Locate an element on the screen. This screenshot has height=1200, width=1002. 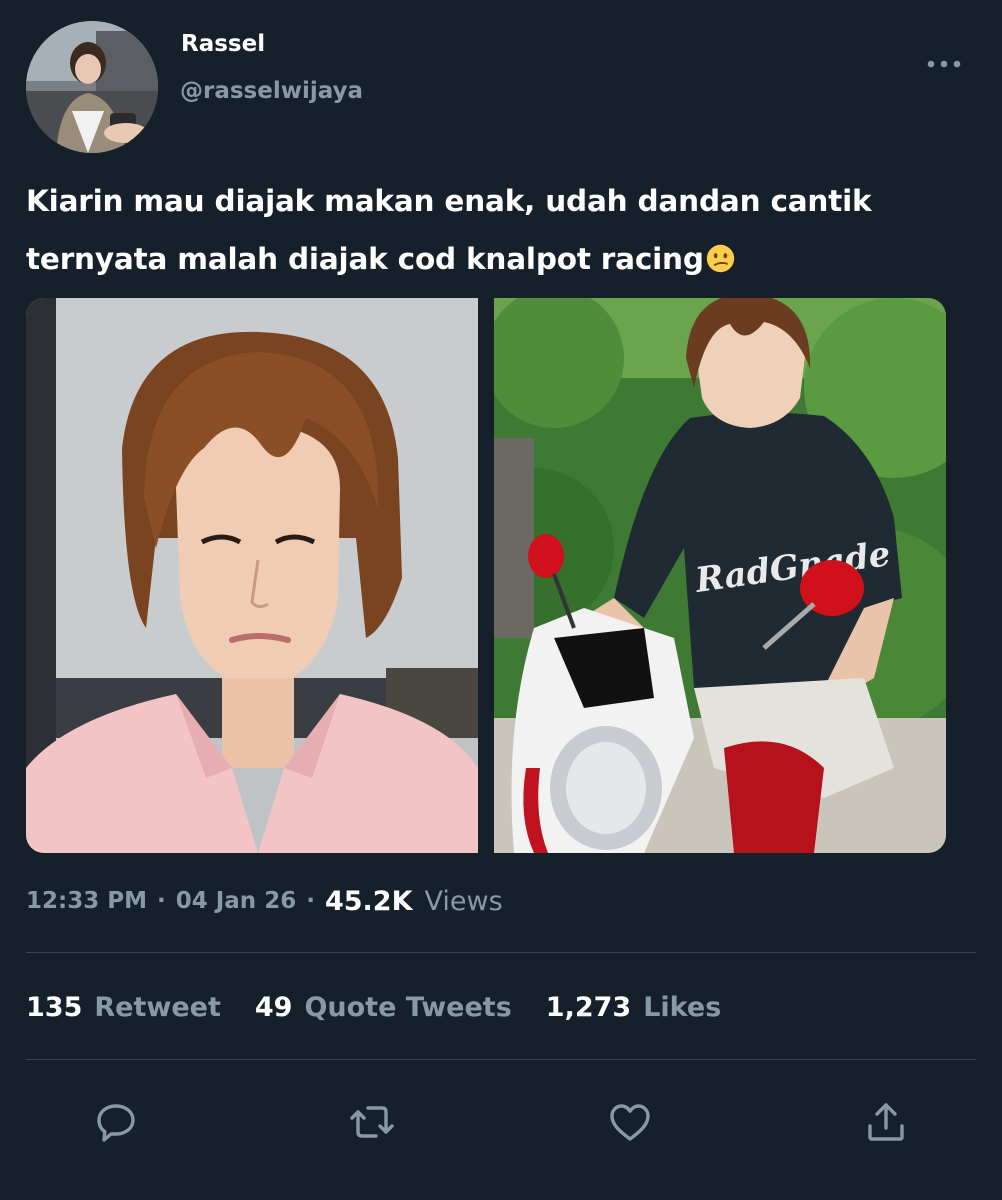
tweet-date: 04 Jan 26 is located at coordinates (236, 901).